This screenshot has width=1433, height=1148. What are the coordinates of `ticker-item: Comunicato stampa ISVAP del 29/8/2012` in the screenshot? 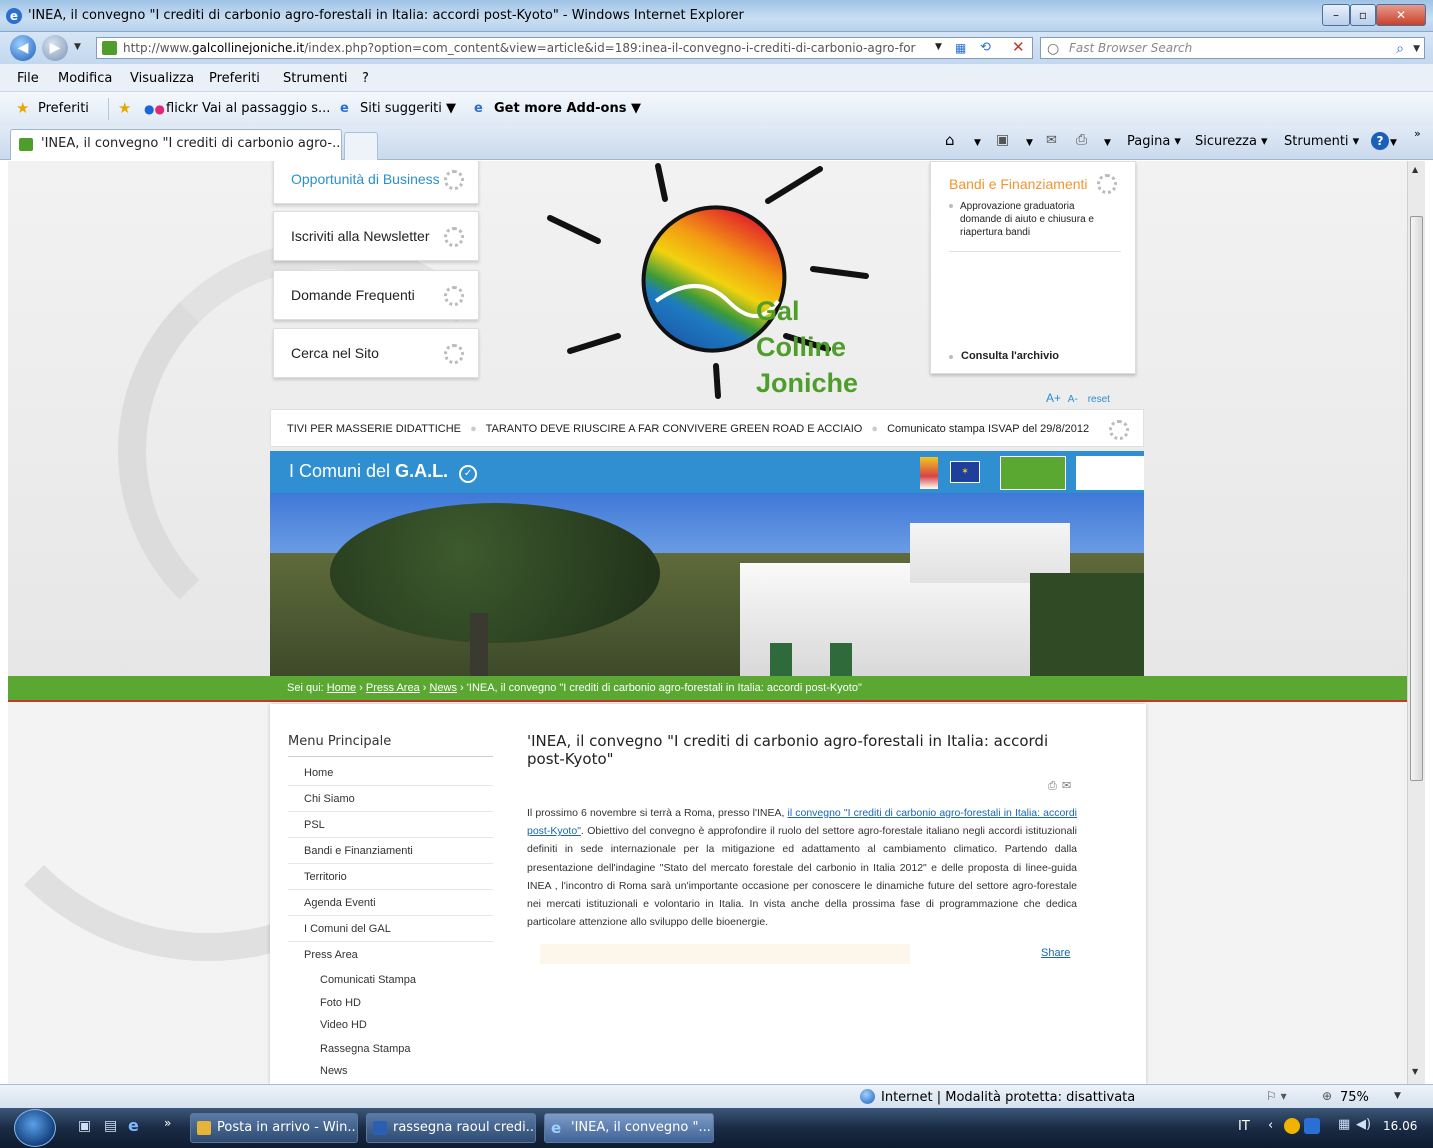 It's located at (988, 429).